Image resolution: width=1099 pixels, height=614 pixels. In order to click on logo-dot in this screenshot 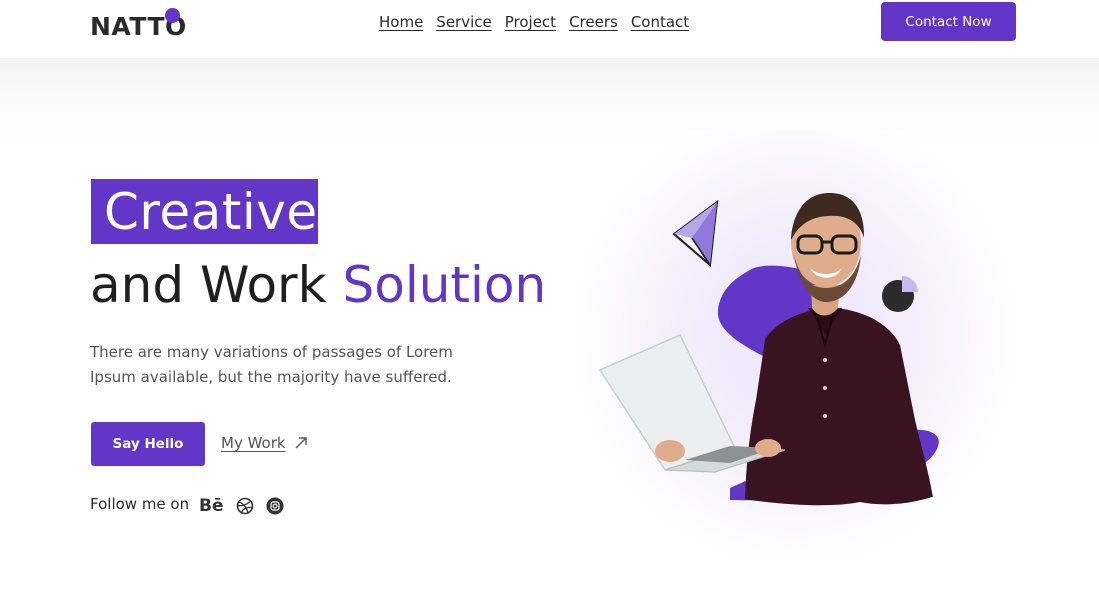, I will do `click(172, 15)`.